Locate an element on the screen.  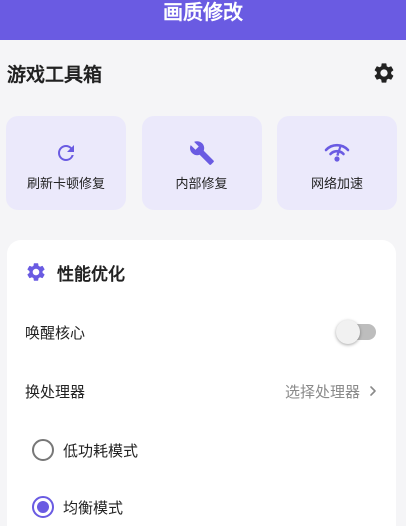
app-title: 画质修改 is located at coordinates (203, 12).